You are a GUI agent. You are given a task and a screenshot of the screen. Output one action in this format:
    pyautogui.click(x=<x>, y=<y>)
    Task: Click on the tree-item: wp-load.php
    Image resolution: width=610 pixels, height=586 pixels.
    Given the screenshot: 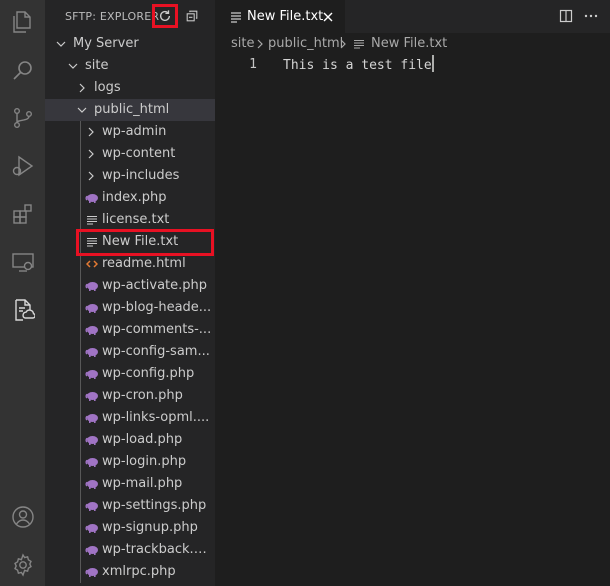 What is the action you would take?
    pyautogui.click(x=130, y=440)
    